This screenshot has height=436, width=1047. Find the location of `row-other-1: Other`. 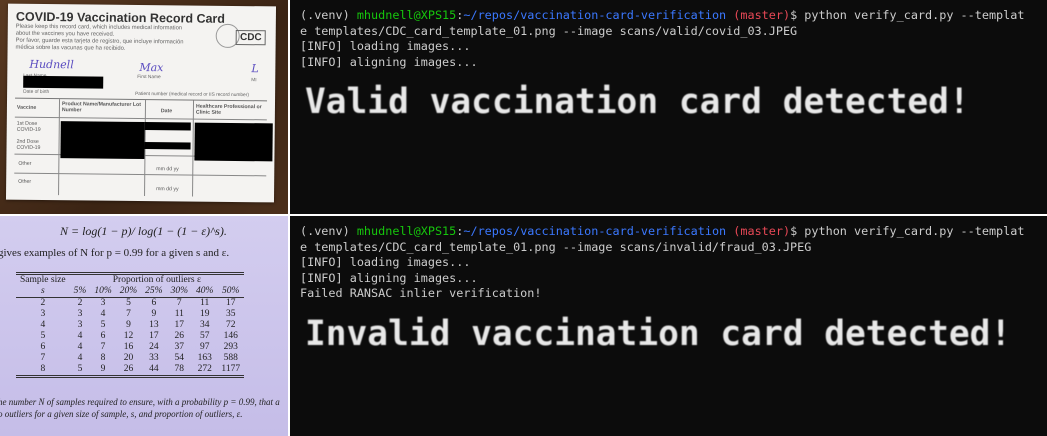

row-other-1: Other is located at coordinates (25, 163).